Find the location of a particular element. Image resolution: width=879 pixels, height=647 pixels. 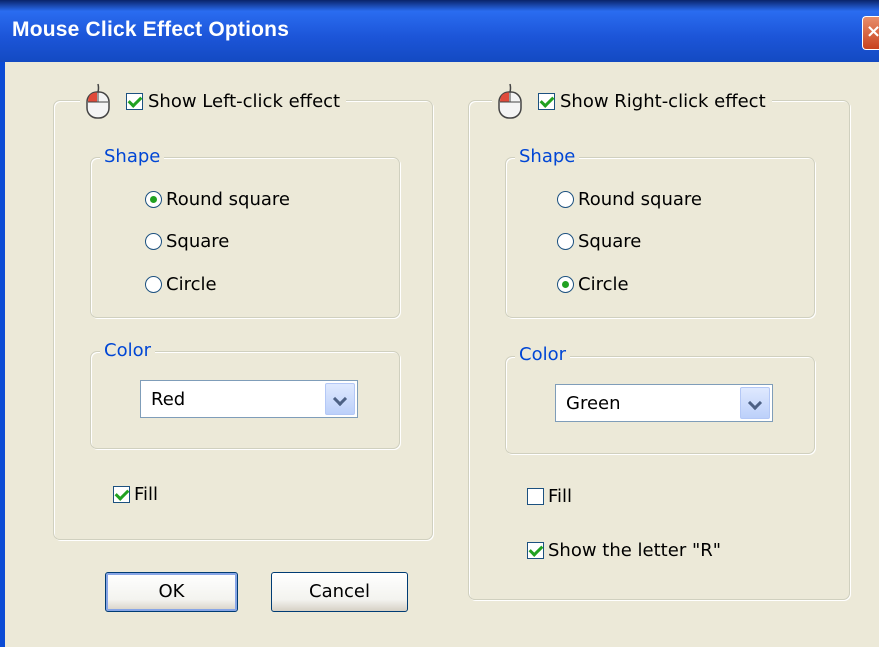

close-icon: × is located at coordinates (872, 31).